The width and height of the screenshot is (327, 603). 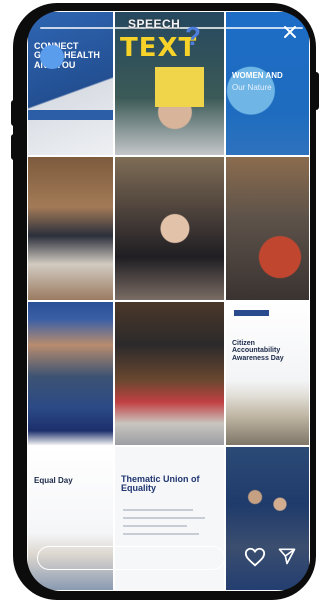 What do you see at coordinates (193, 36) in the screenshot?
I see `question-mark-icon: ?` at bounding box center [193, 36].